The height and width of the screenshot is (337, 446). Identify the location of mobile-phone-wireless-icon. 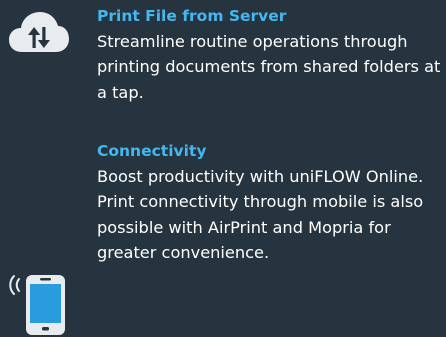
(37, 305).